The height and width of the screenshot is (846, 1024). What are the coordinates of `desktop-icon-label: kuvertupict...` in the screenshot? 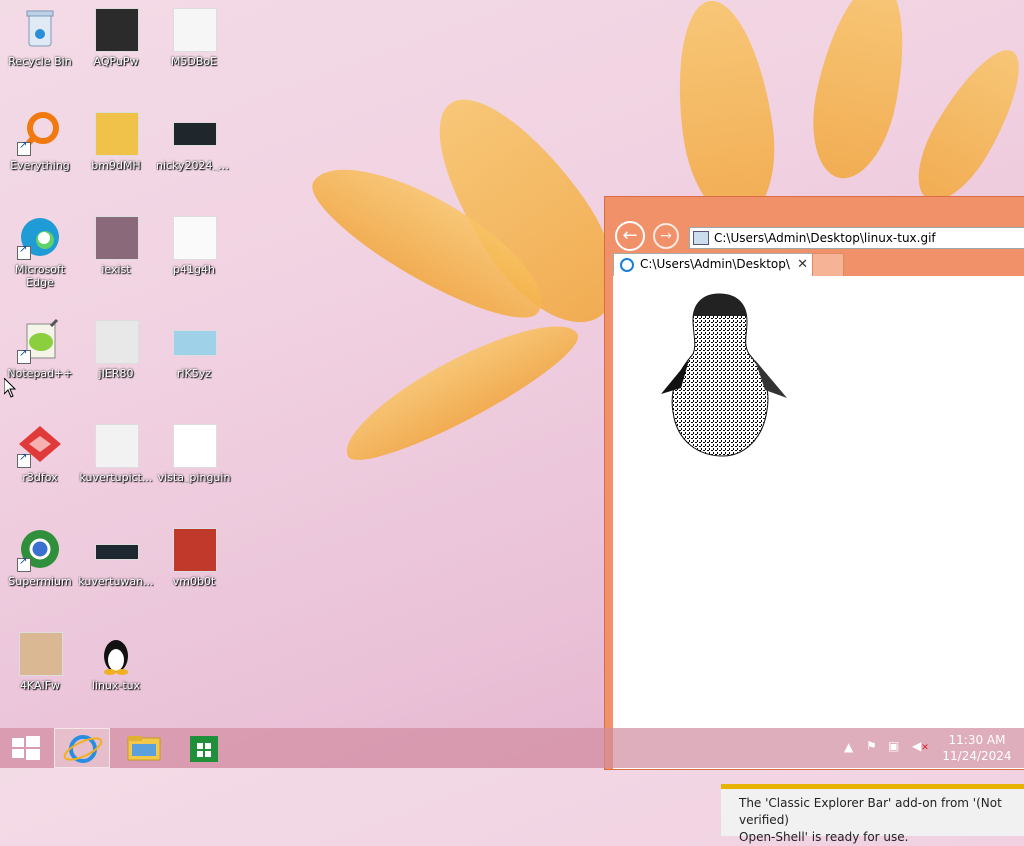 It's located at (116, 477).